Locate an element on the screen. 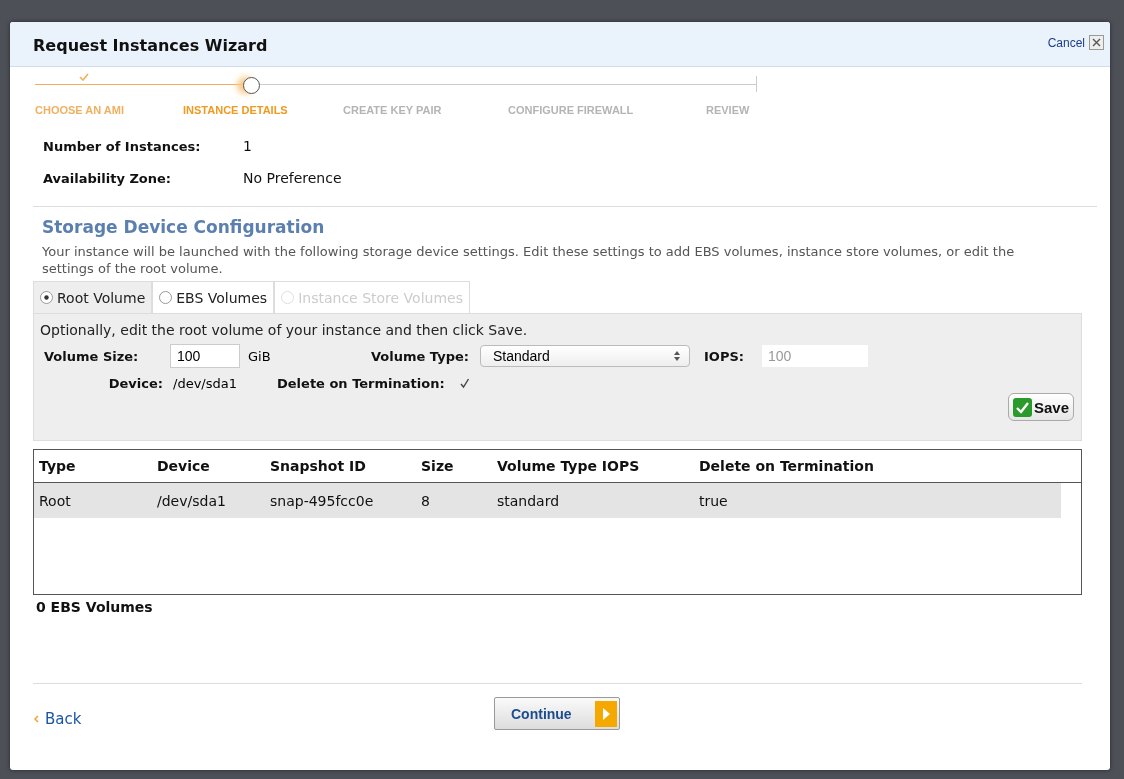  column-header: Delete on Termination is located at coordinates (786, 466).